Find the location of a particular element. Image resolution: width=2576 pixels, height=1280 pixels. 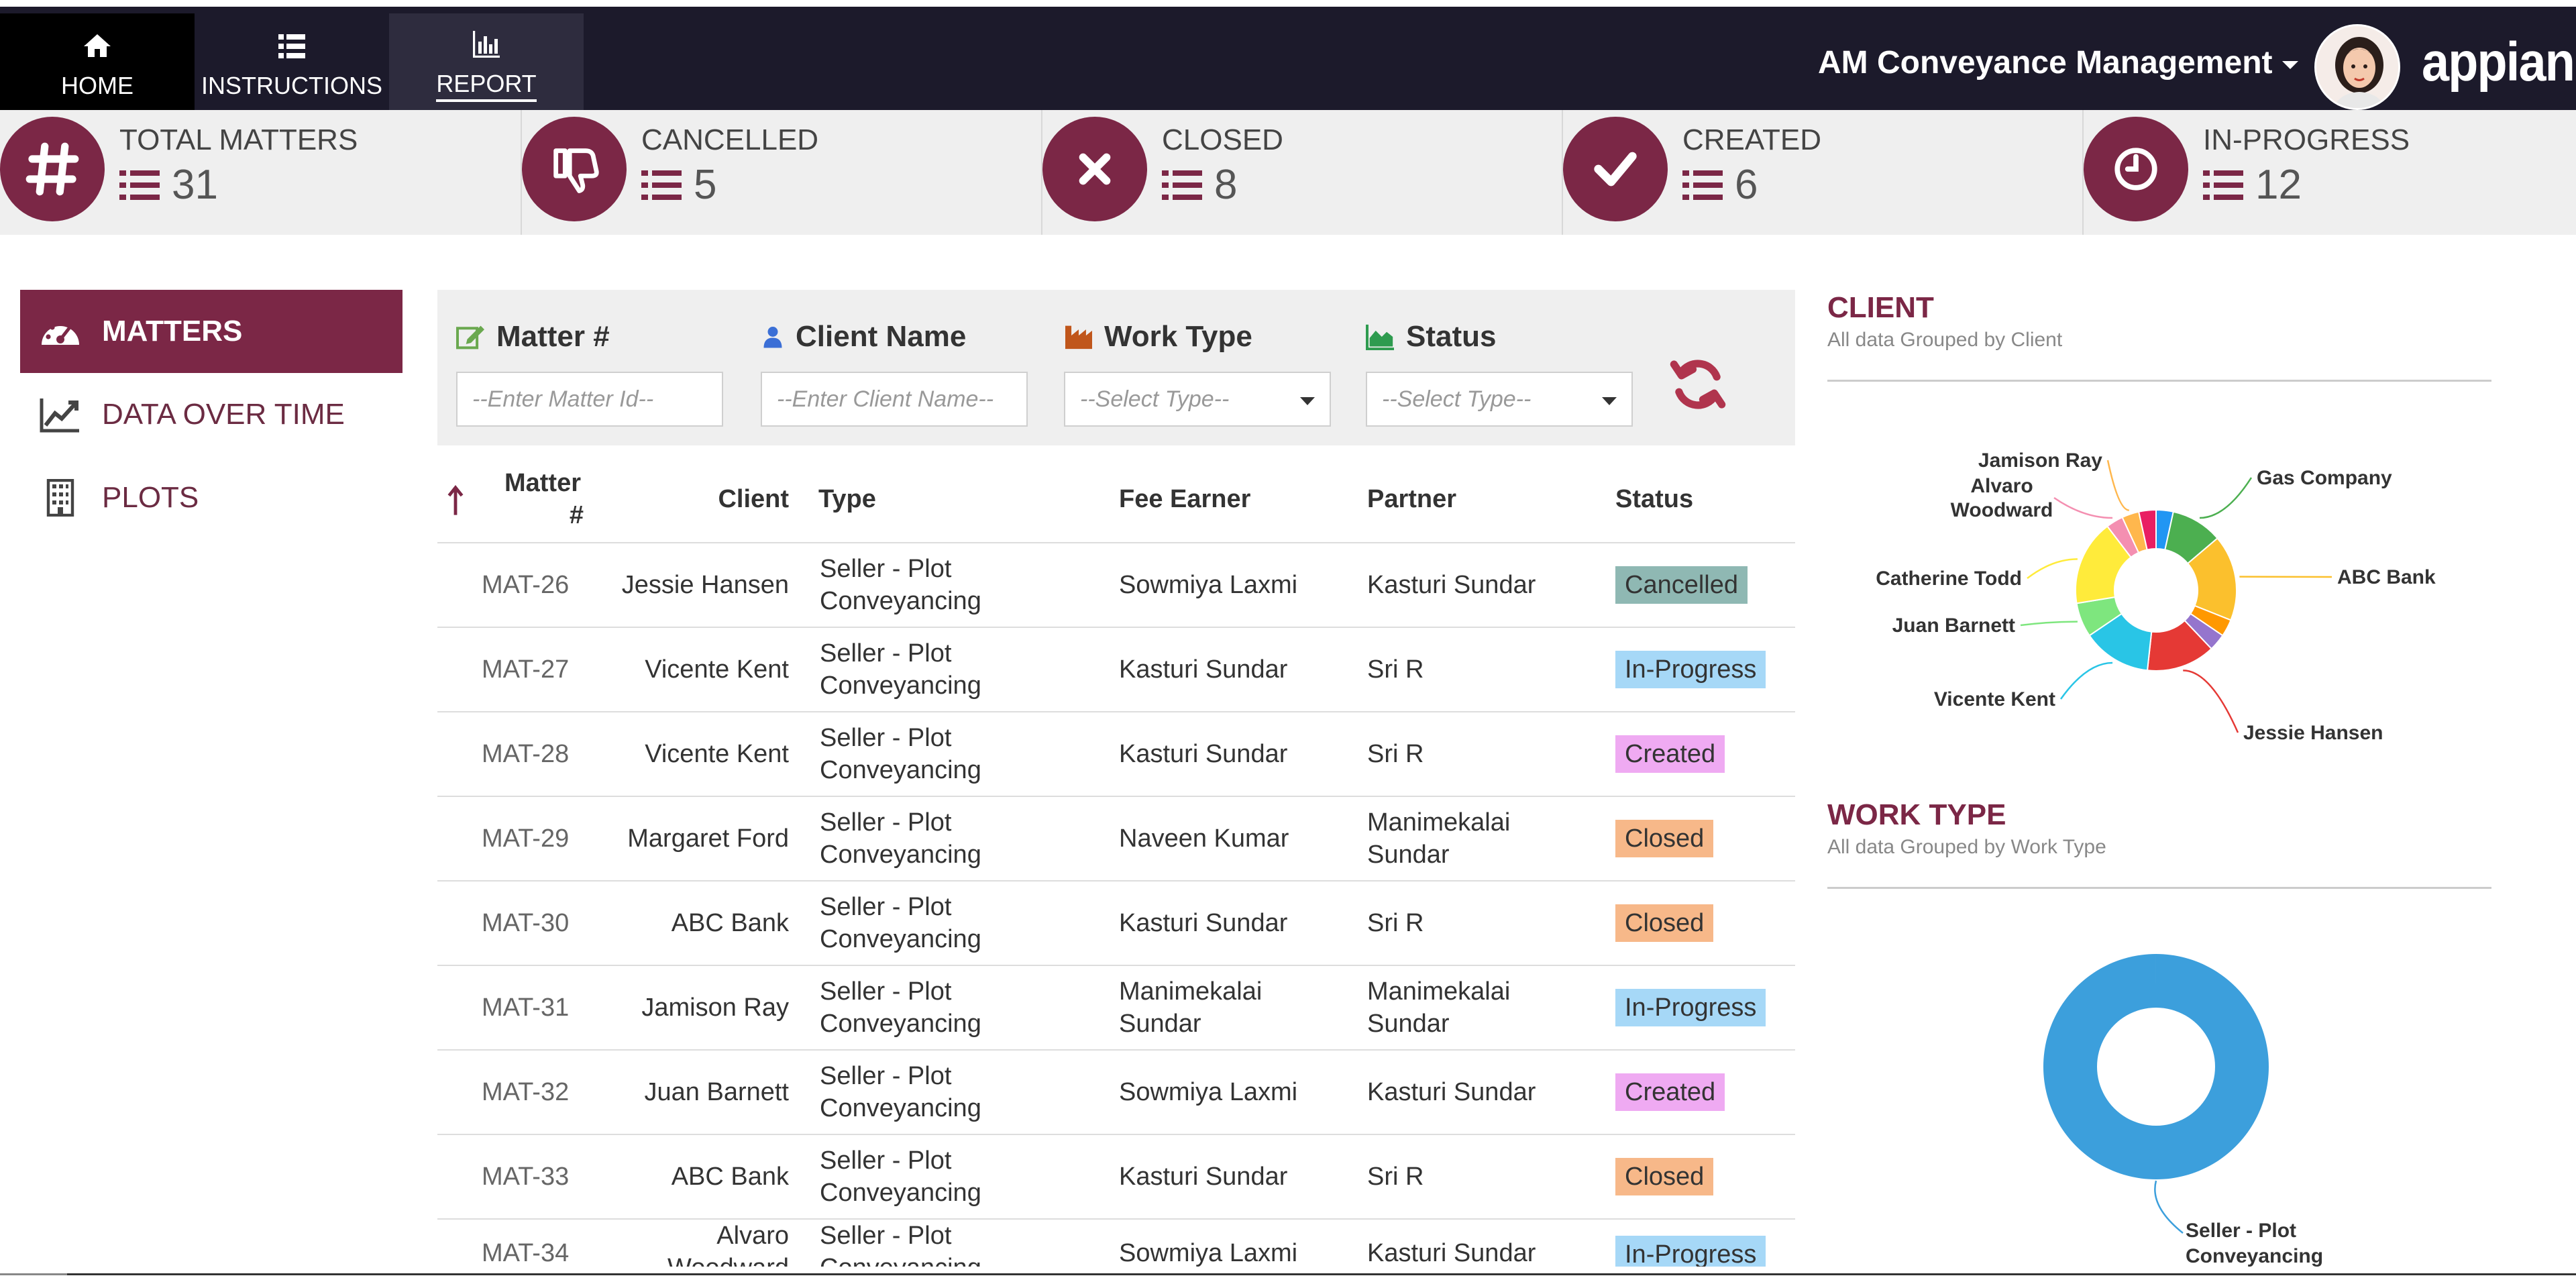

tab-instructions: INSTRUCTIONS is located at coordinates (292, 65).